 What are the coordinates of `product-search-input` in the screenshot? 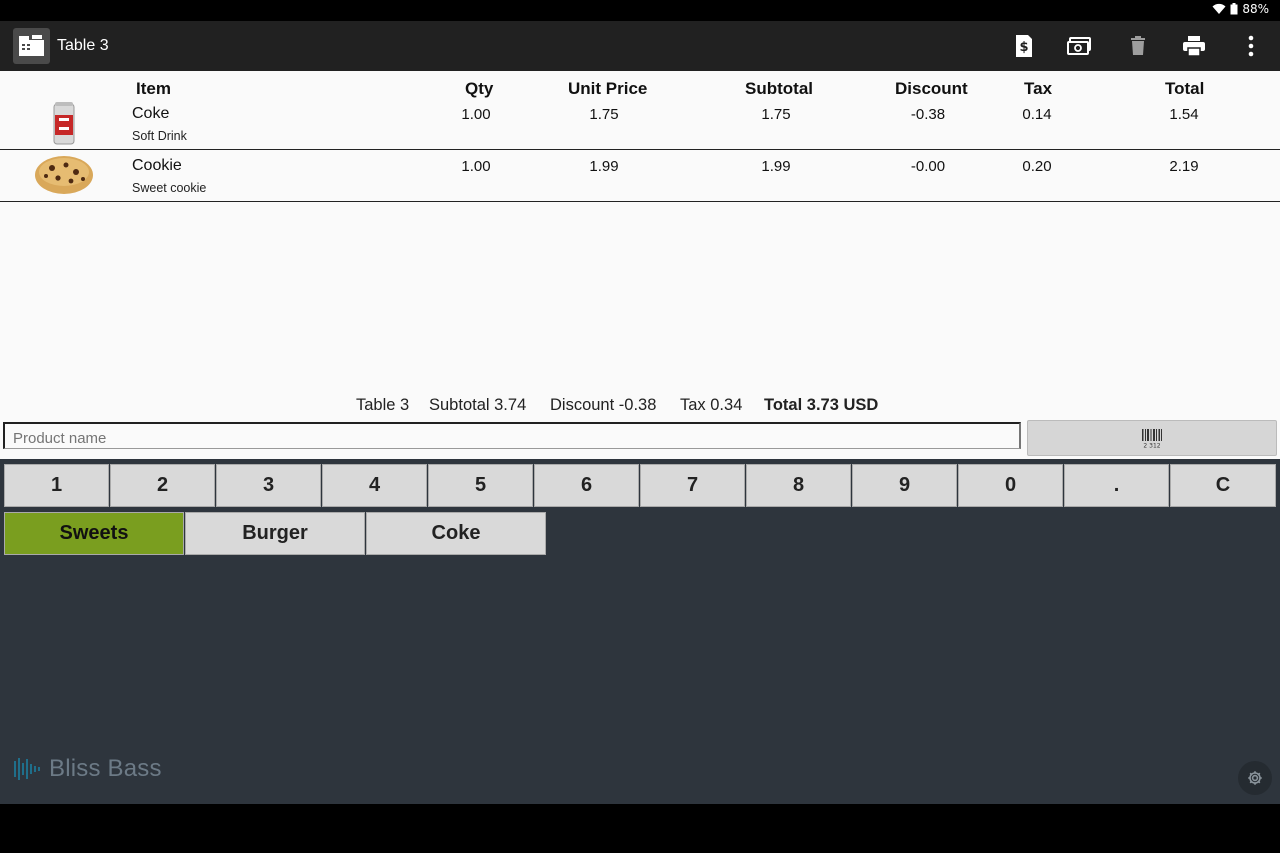 It's located at (512, 435).